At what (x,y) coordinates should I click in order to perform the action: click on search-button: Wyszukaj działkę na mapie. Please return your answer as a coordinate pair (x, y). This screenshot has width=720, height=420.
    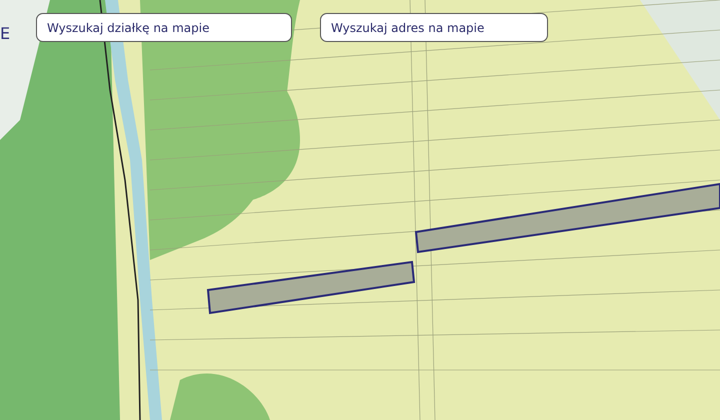
    Looking at the image, I should click on (164, 27).